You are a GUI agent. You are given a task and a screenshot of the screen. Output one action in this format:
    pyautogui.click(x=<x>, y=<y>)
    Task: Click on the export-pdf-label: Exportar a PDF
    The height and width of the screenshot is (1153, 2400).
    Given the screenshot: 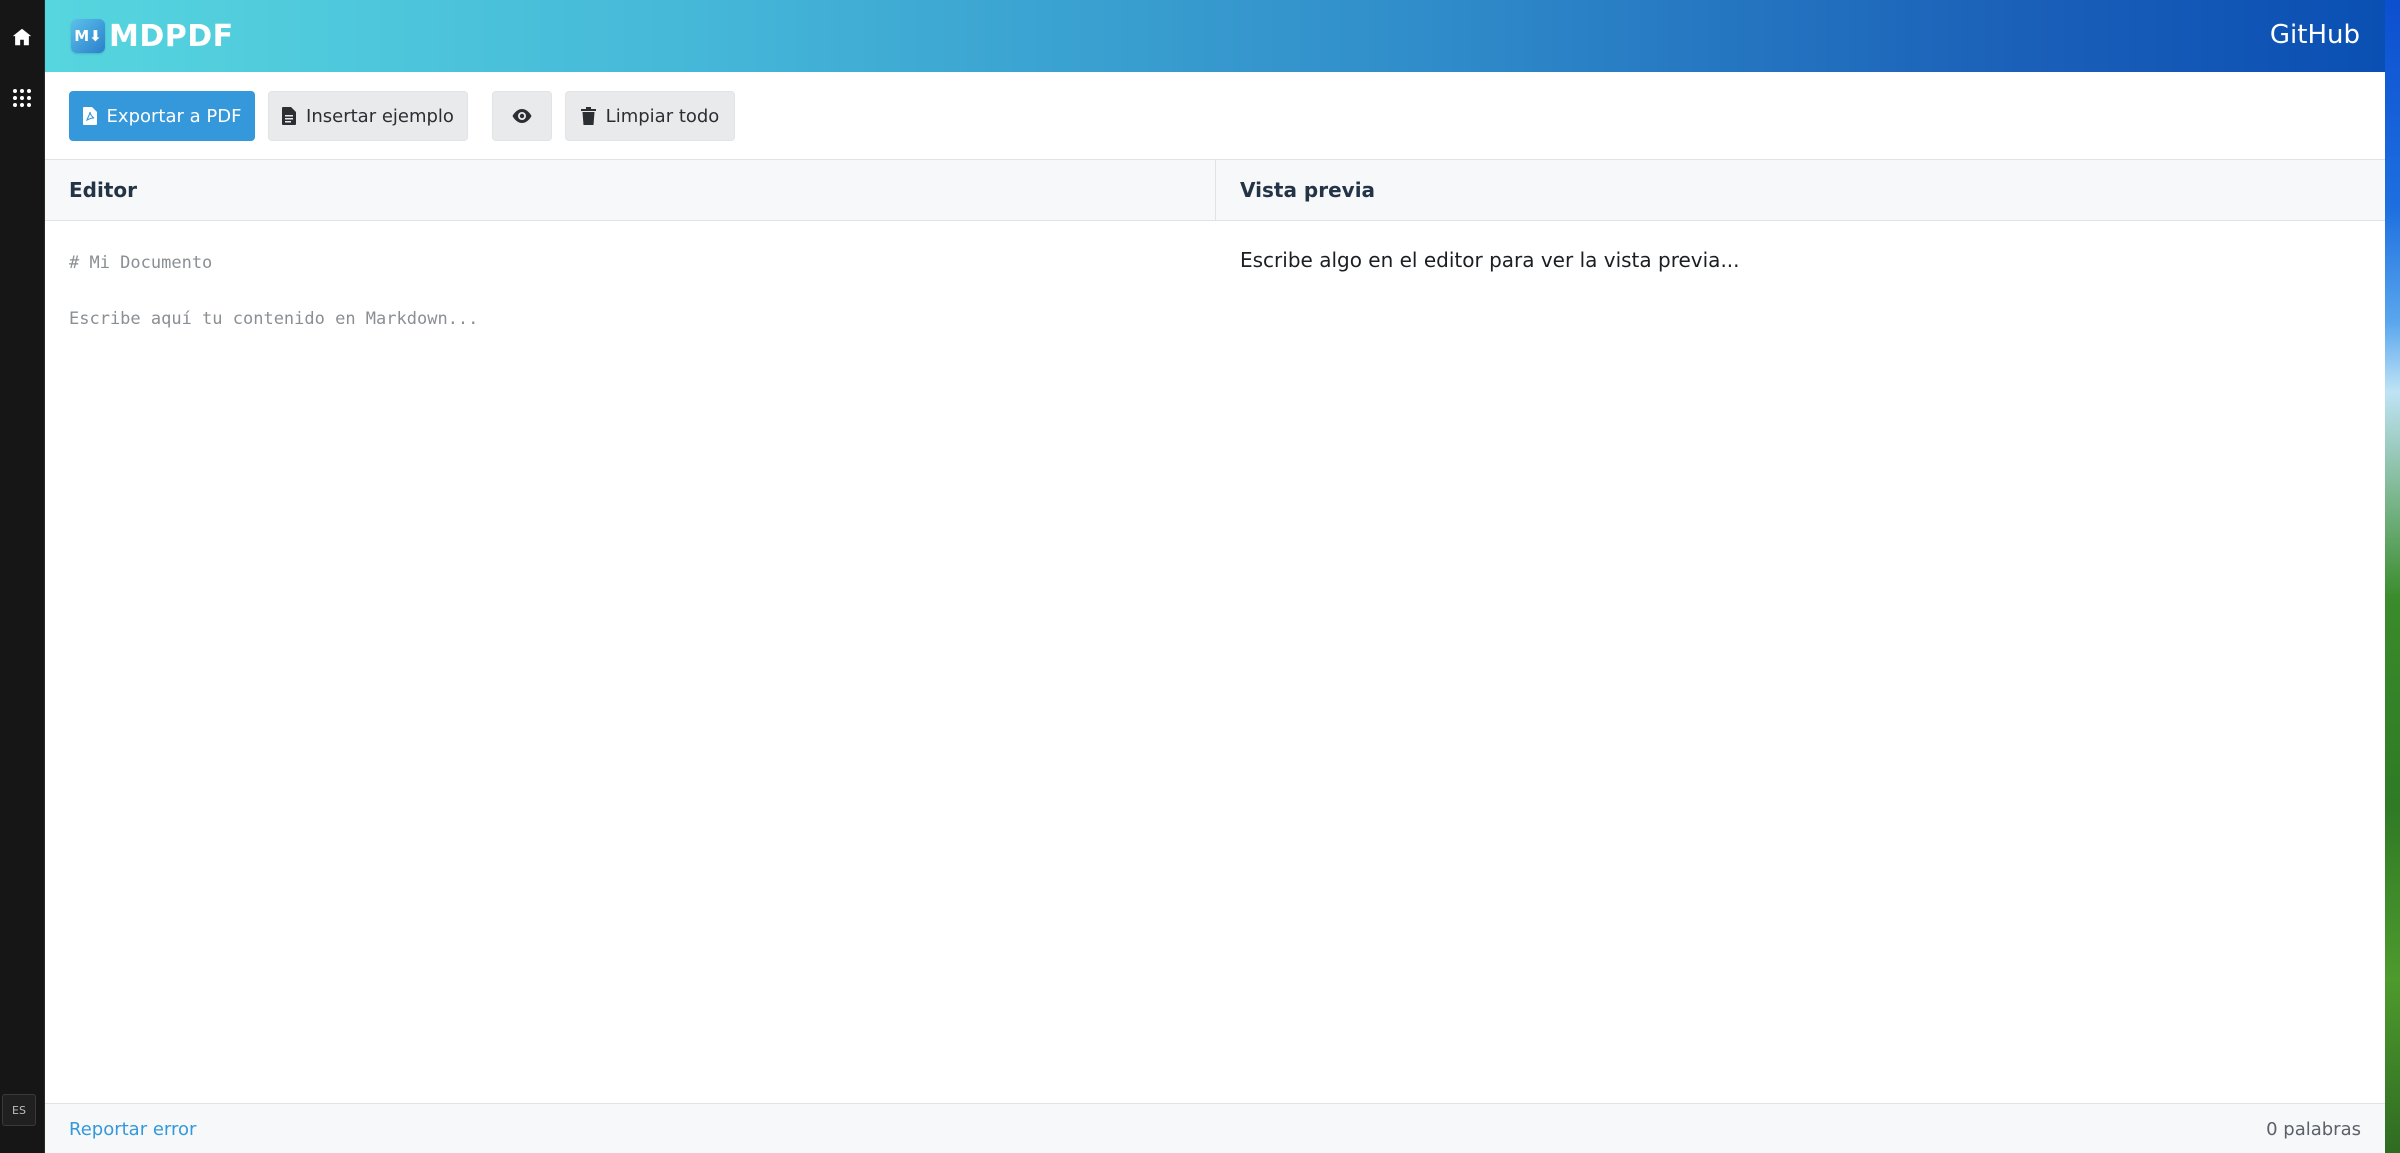 What is the action you would take?
    pyautogui.click(x=174, y=116)
    